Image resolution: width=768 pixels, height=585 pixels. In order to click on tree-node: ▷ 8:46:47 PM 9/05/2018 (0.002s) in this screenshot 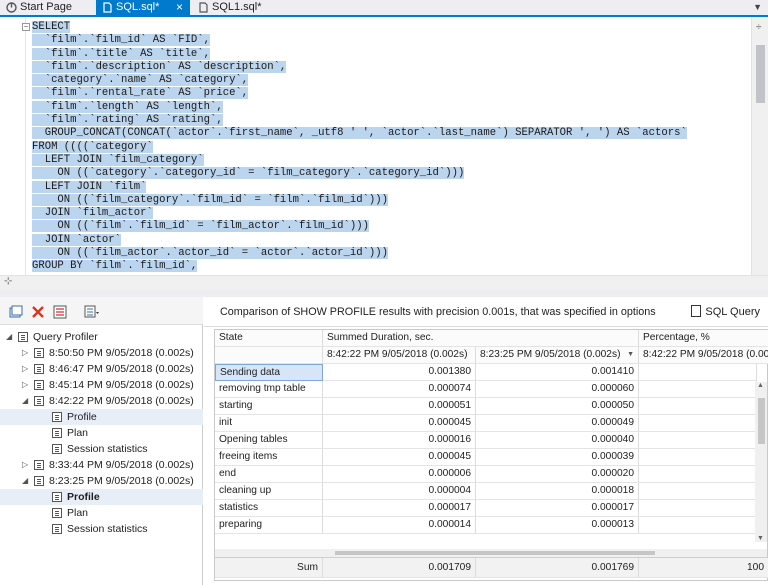, I will do `click(101, 369)`.